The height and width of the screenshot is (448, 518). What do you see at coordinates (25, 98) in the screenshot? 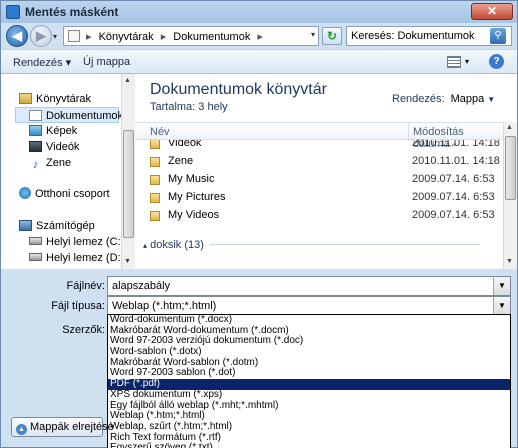
I see `libraries-icon` at bounding box center [25, 98].